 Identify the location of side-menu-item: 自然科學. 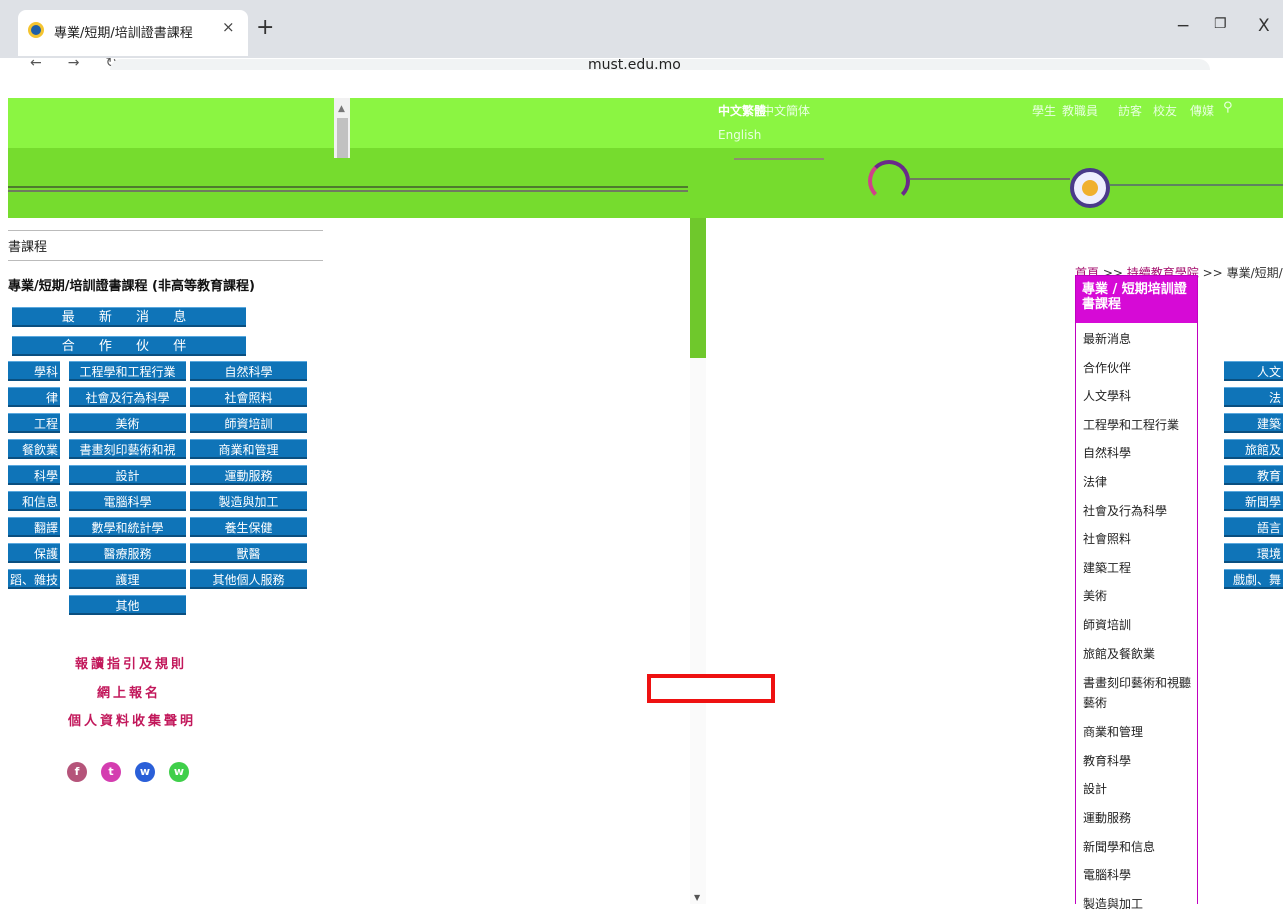
(1107, 452).